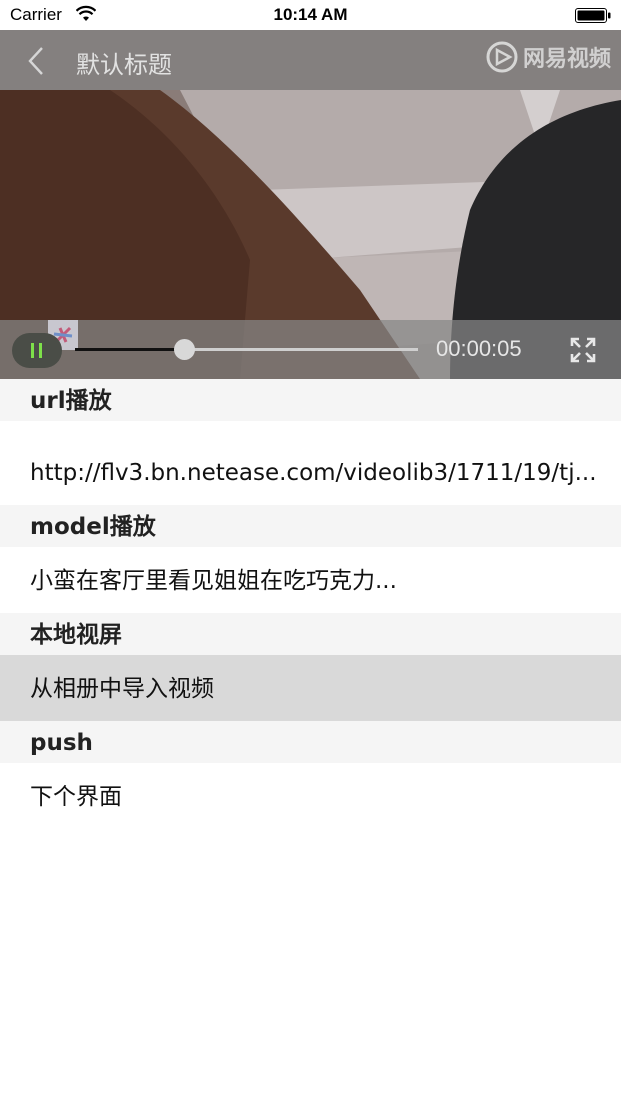 The width and height of the screenshot is (621, 1104). I want to click on section-header-local: 本地视屏, so click(310, 634).